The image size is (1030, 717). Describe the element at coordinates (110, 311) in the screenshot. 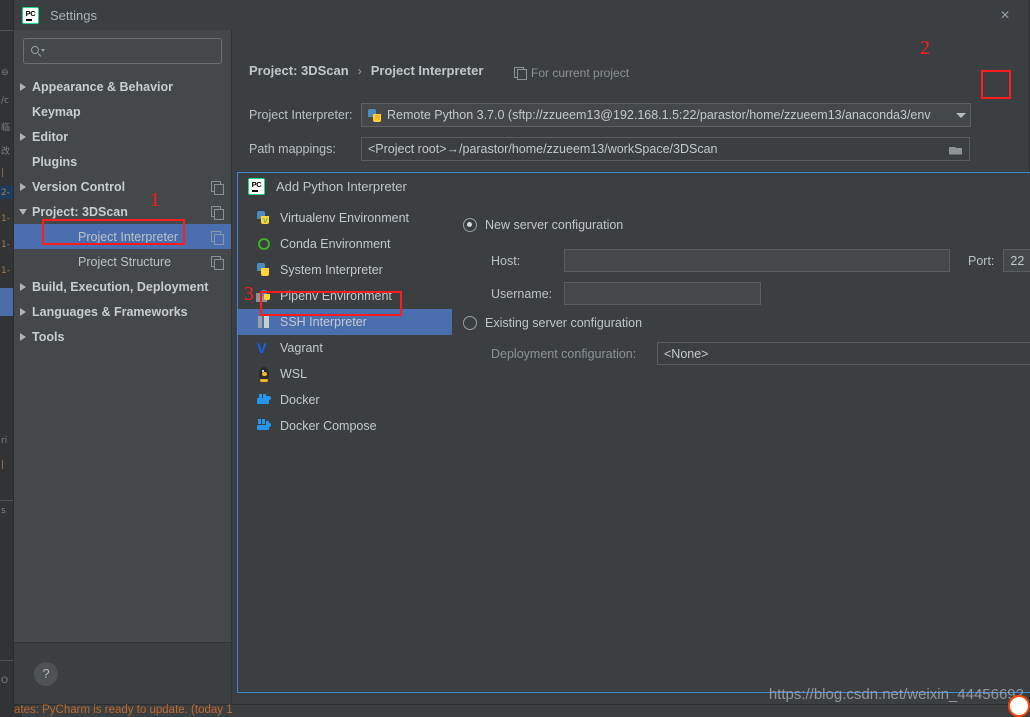

I see `sidebar-item-label: Languages & Frameworks` at that location.